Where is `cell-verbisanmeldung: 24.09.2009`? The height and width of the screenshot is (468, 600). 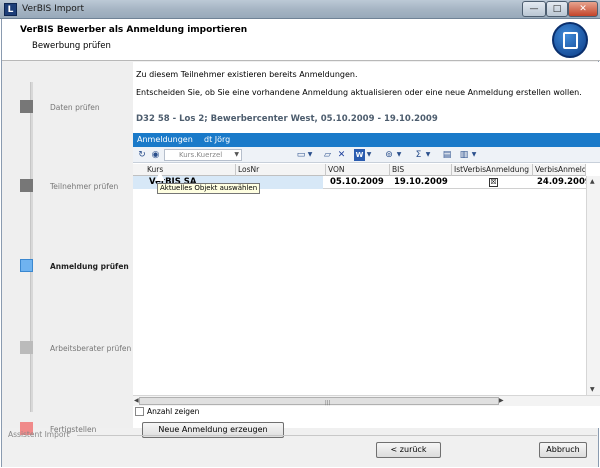 cell-verbisanmeldung: 24.09.2009 is located at coordinates (561, 182).